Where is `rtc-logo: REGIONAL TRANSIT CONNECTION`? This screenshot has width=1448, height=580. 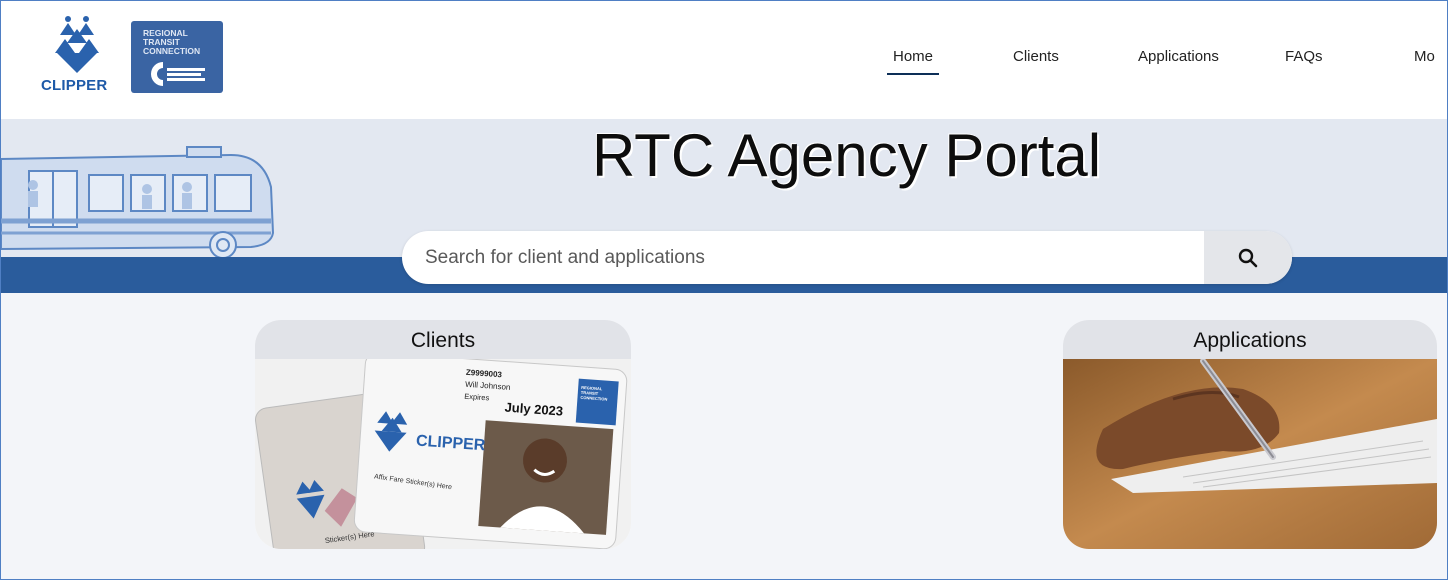
rtc-logo: REGIONAL TRANSIT CONNECTION is located at coordinates (177, 57).